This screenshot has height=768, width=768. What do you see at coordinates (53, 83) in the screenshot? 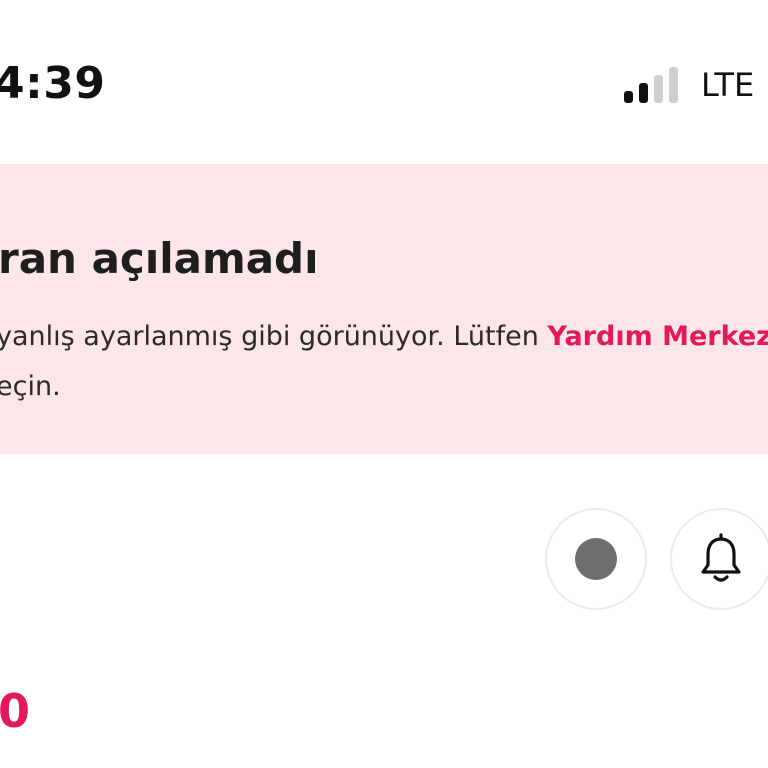
I see `status-time: 4:39` at bounding box center [53, 83].